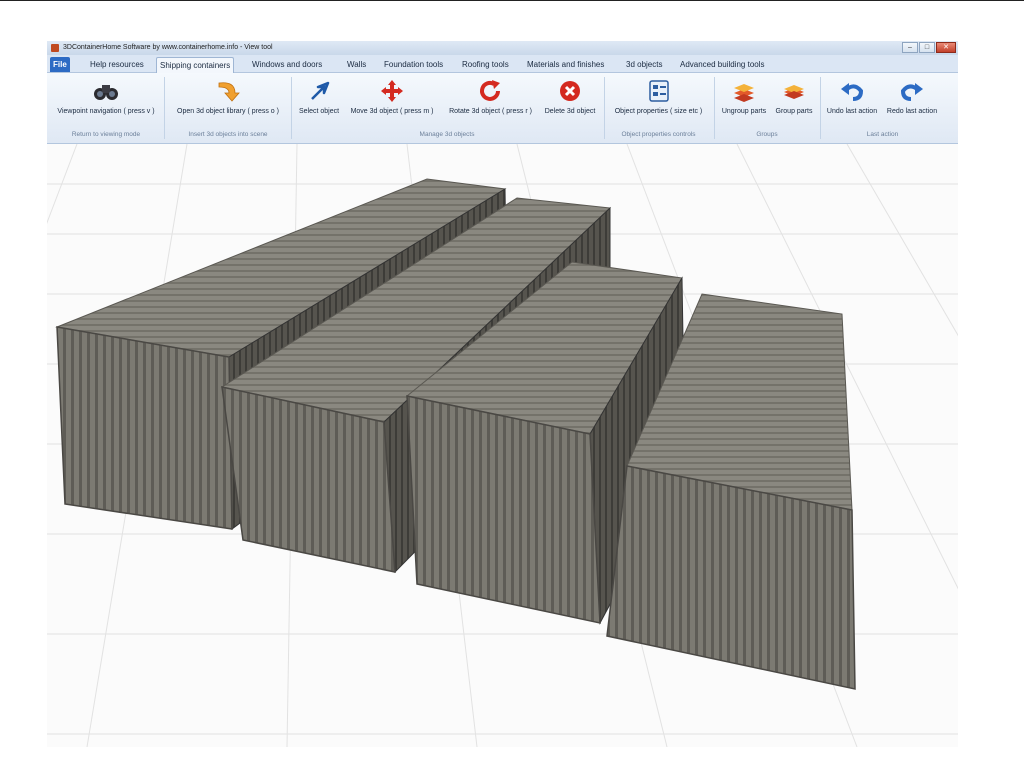 This screenshot has height=779, width=1024. I want to click on ungroup-icon, so click(744, 93).